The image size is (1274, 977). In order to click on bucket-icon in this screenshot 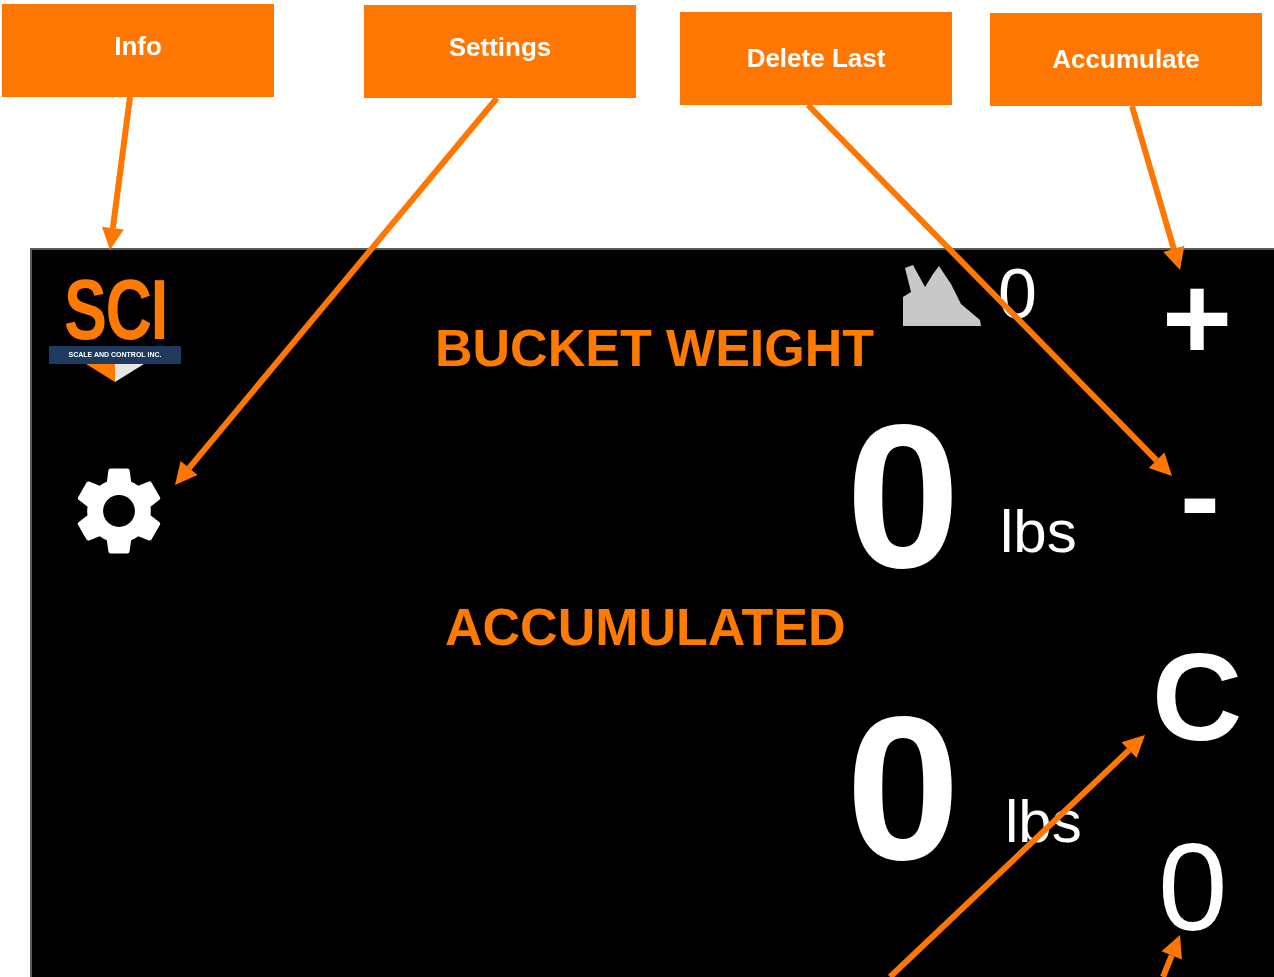, I will do `click(942, 294)`.